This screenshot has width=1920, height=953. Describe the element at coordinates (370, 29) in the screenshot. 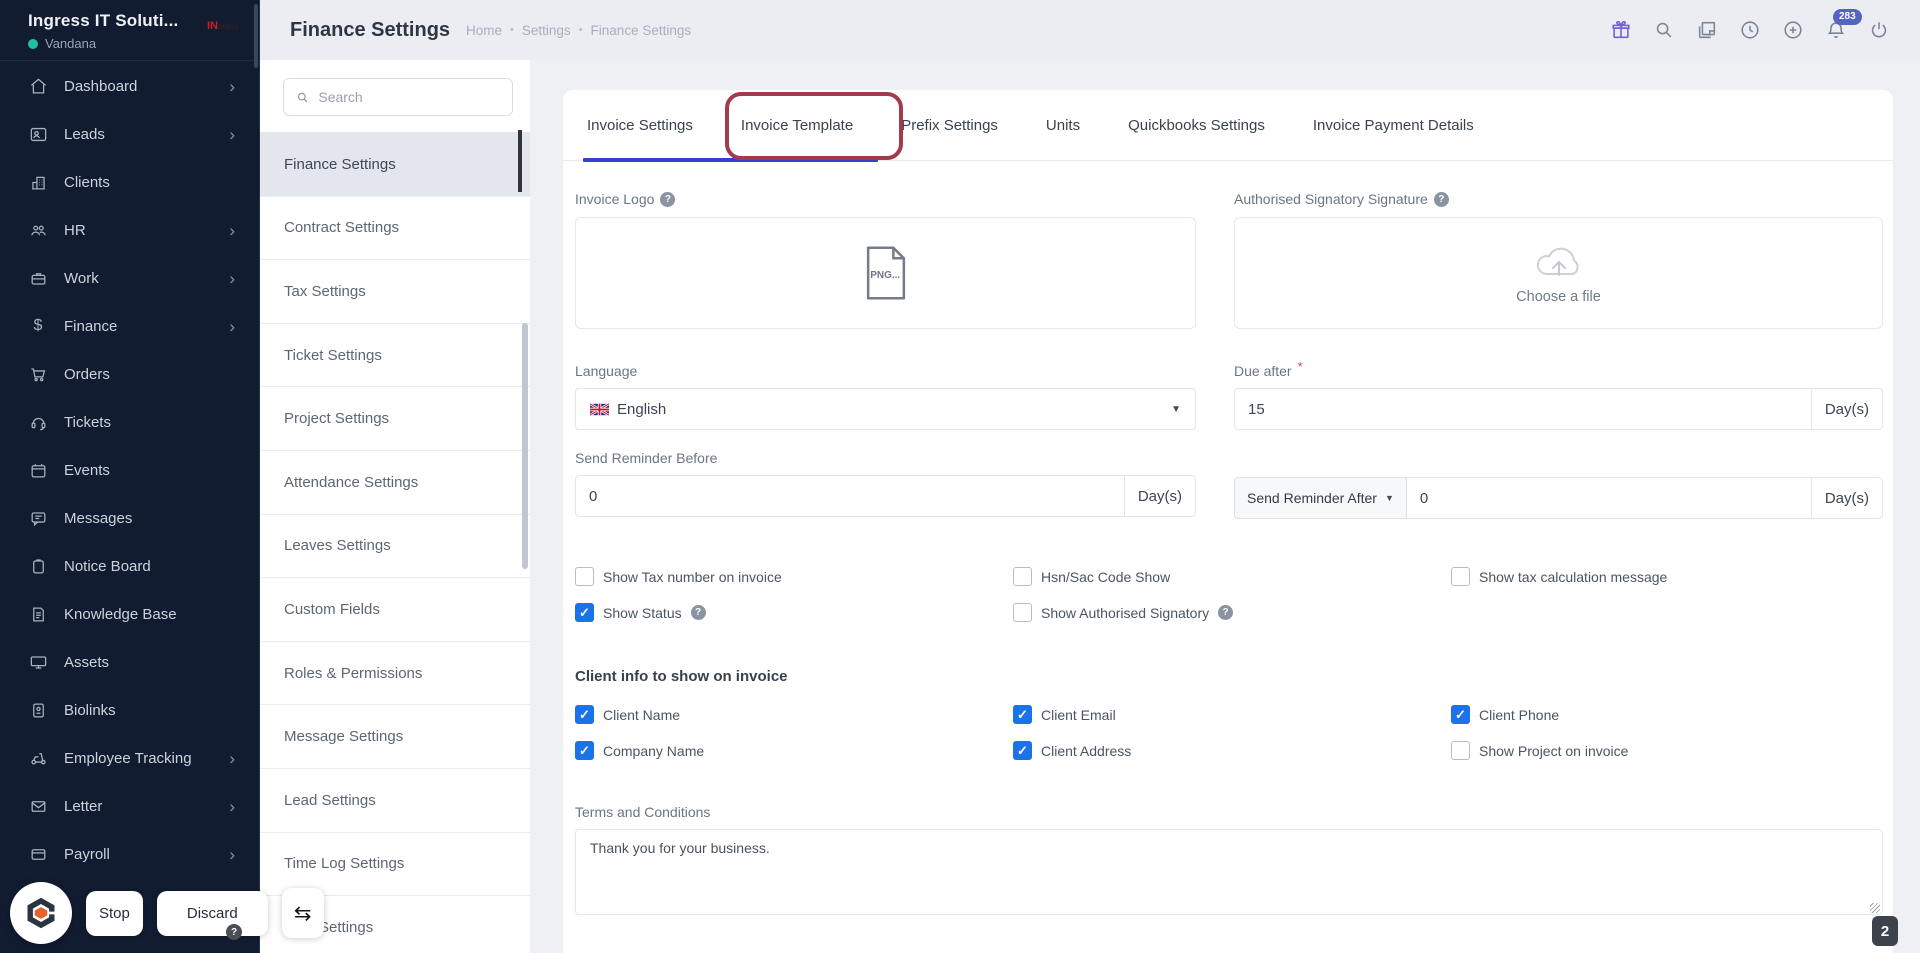

I see `page-title: Finance Settings` at that location.